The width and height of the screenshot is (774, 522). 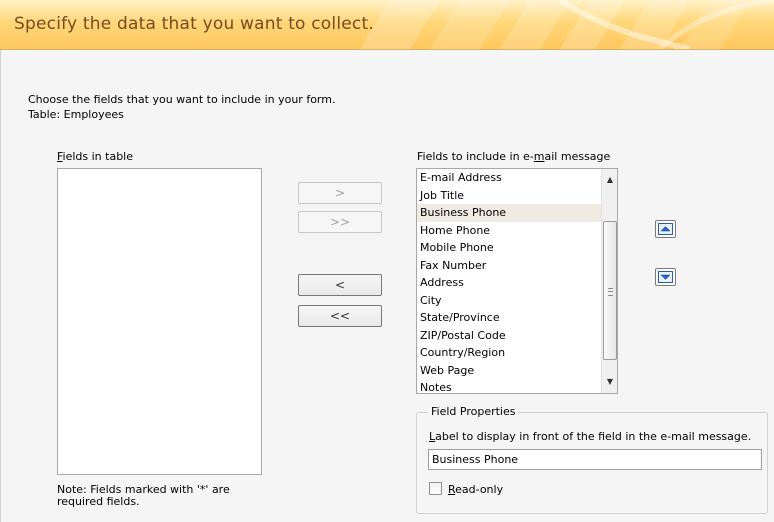 What do you see at coordinates (610, 180) in the screenshot?
I see `scroll-up-arrow-icon: ▲` at bounding box center [610, 180].